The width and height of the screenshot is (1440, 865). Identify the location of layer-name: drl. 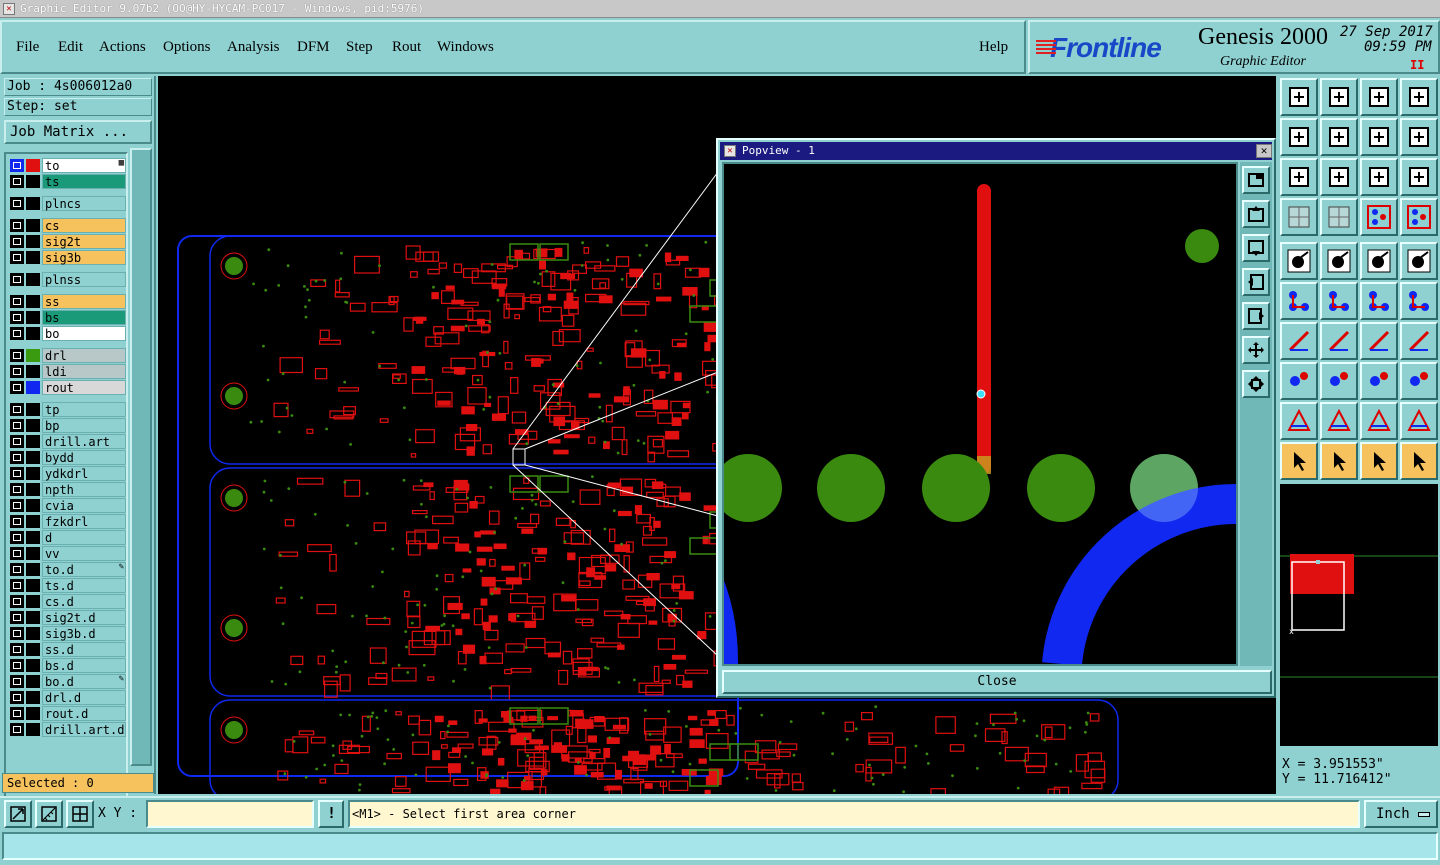
(84, 355).